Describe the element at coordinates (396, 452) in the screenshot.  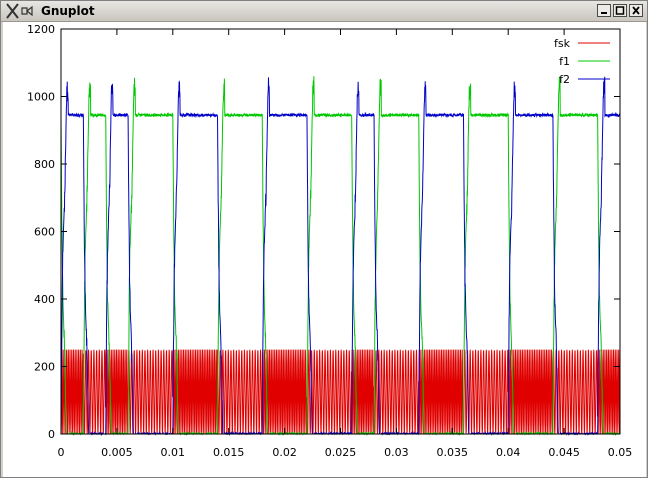
I see `x-tick-label: 0.03` at that location.